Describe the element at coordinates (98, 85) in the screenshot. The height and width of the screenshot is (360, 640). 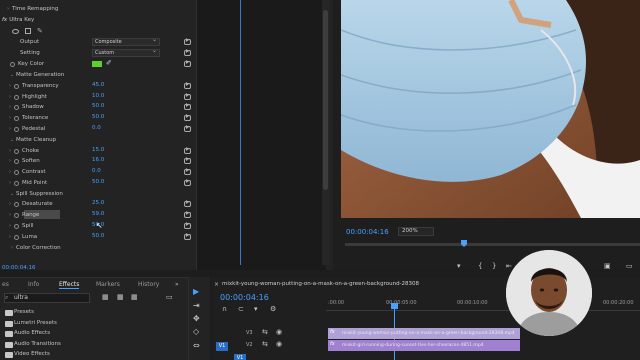
I see `transparency-value: 45.0` at that location.